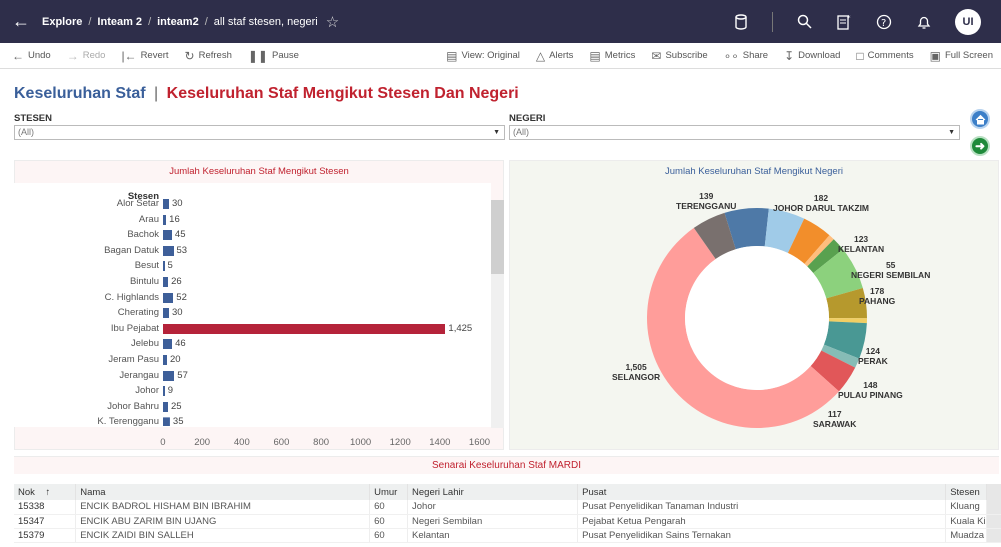 The height and width of the screenshot is (547, 1001). What do you see at coordinates (175, 359) in the screenshot?
I see `bar-value-label: 20` at bounding box center [175, 359].